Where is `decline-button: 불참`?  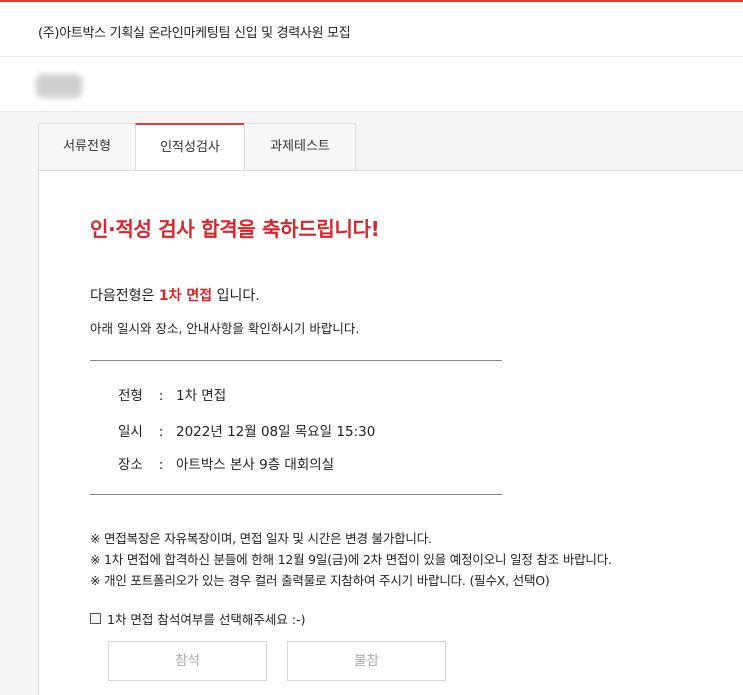
decline-button: 불참 is located at coordinates (366, 661).